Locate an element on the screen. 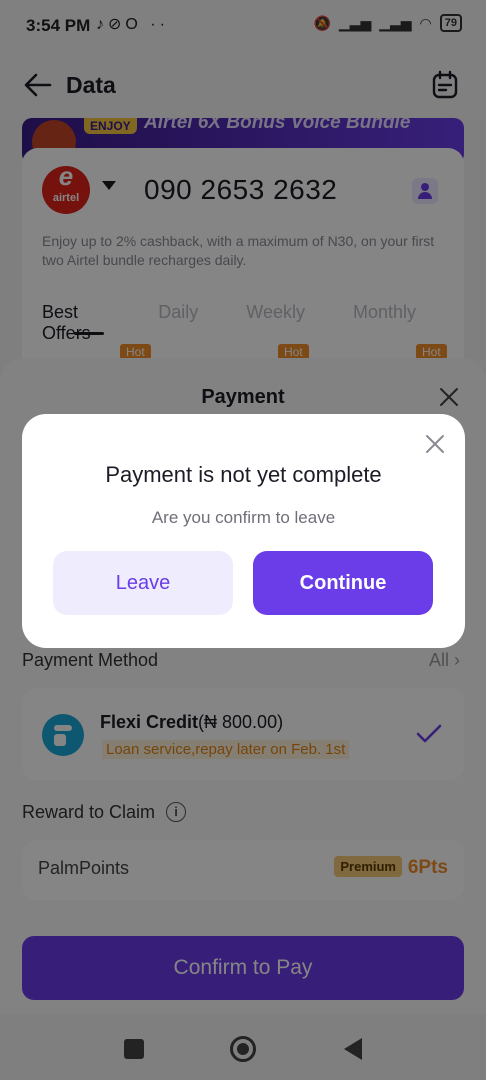 The height and width of the screenshot is (1080, 486). dialog-subtitle: Are you confirm to leave is located at coordinates (243, 517).